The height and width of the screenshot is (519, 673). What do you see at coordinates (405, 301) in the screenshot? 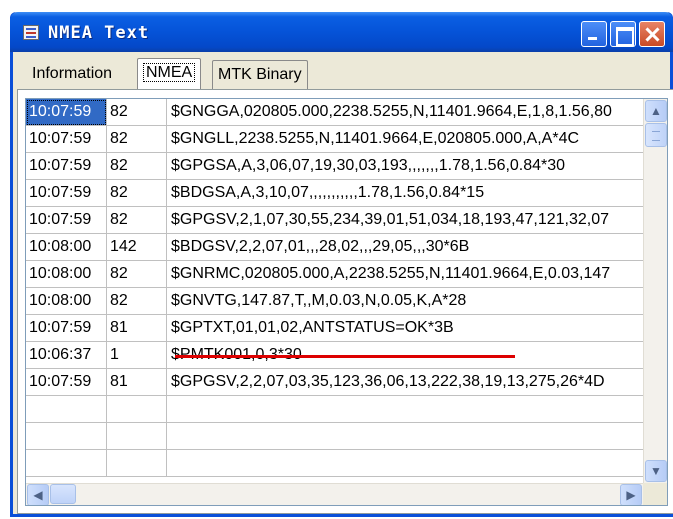
I see `row-sentence-cell: $GNVTG,147.87,T,,M,0.03,N,0.05,K,A*28` at bounding box center [405, 301].